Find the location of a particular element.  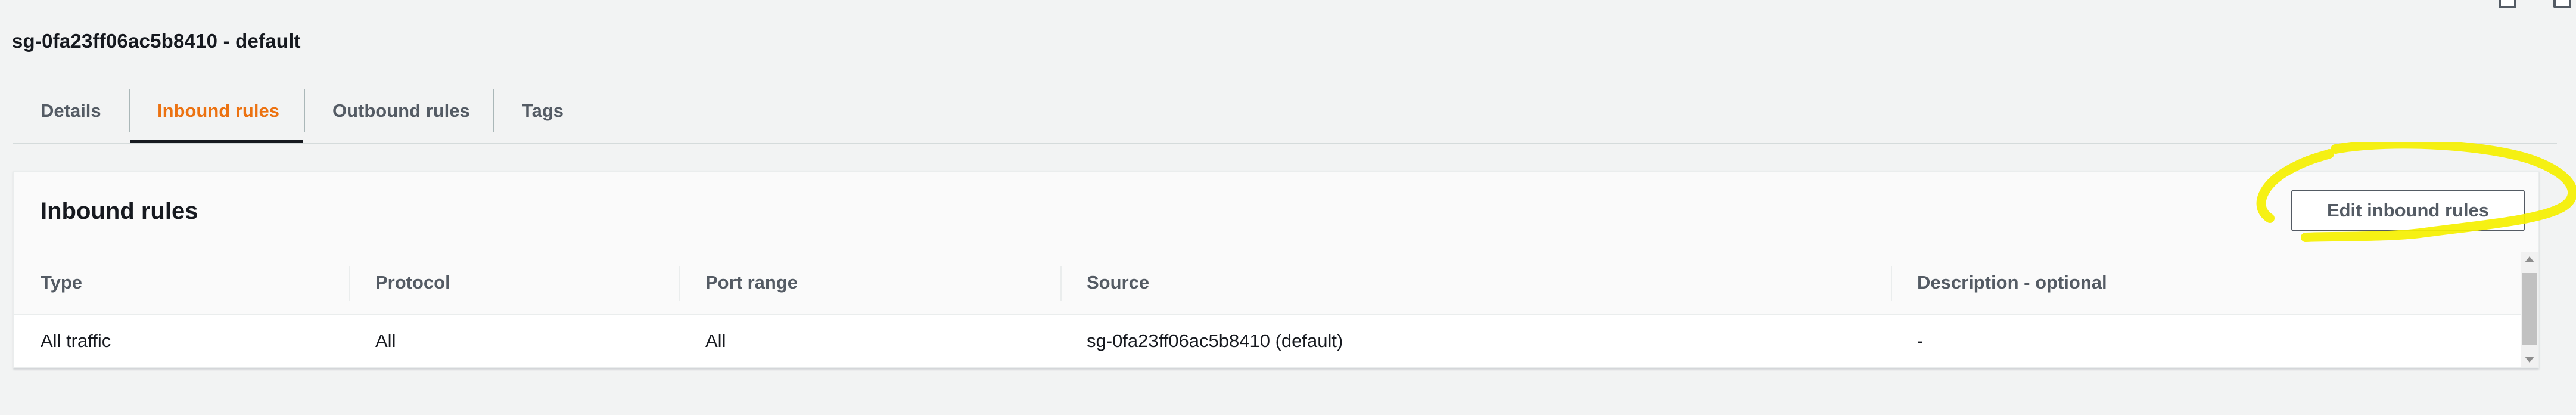

tab-details: Details is located at coordinates (71, 111).